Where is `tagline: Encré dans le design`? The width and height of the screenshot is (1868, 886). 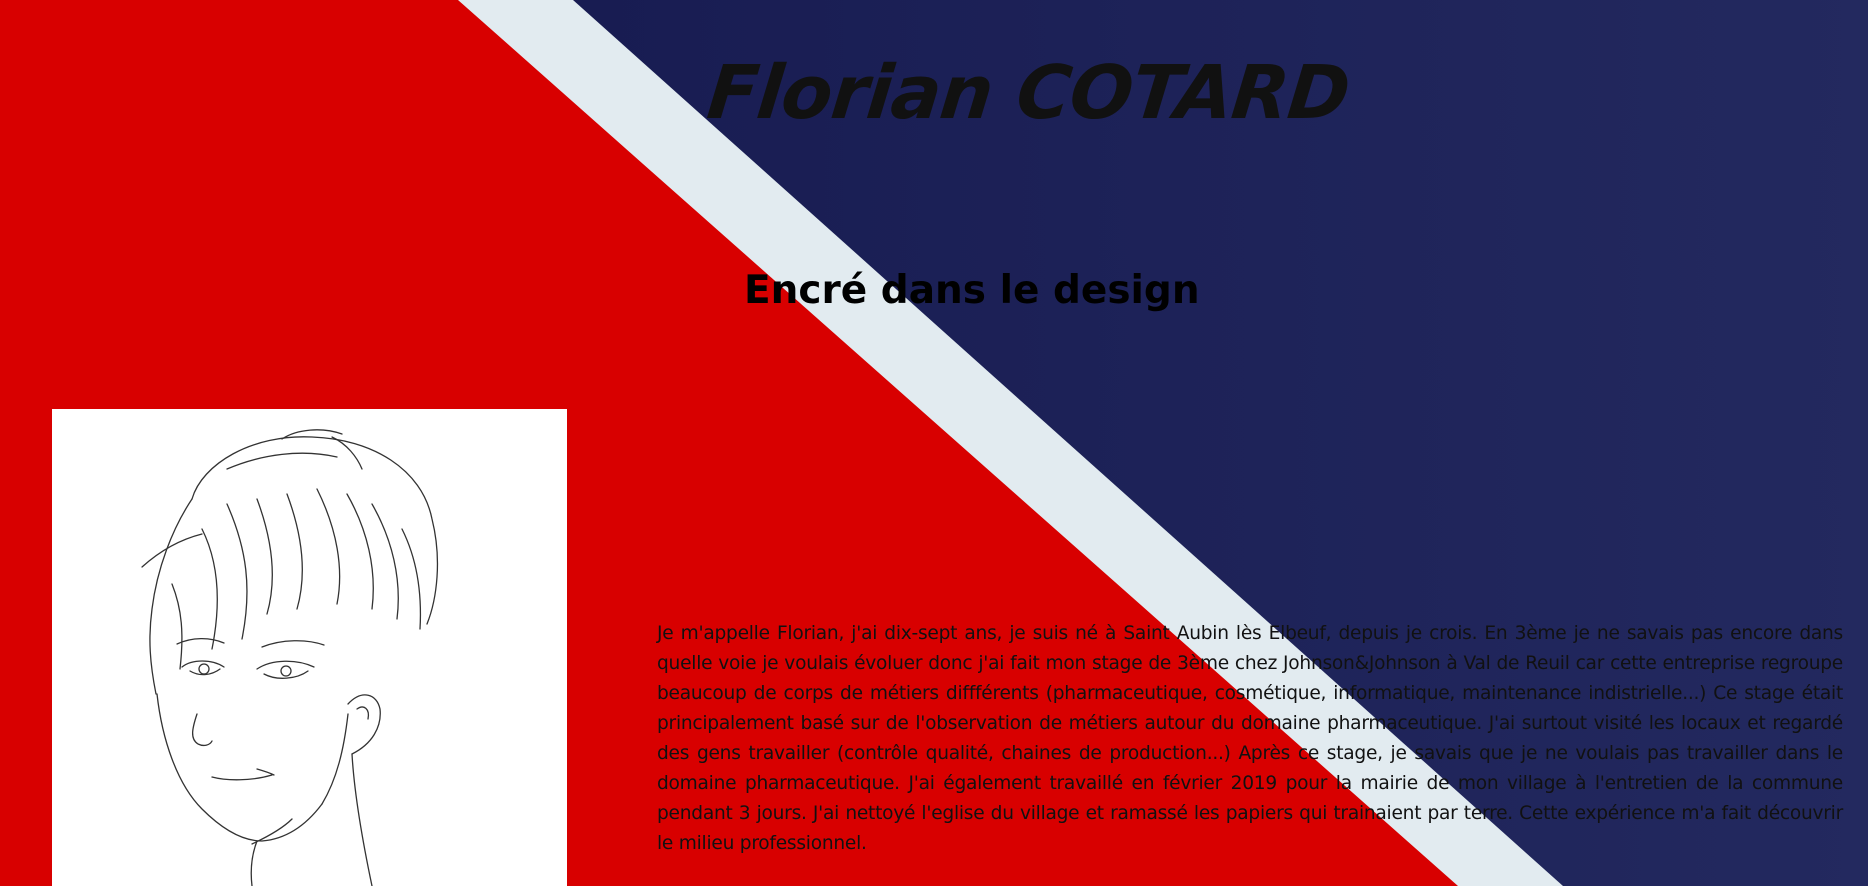
tagline: Encré dans le design is located at coordinates (972, 290).